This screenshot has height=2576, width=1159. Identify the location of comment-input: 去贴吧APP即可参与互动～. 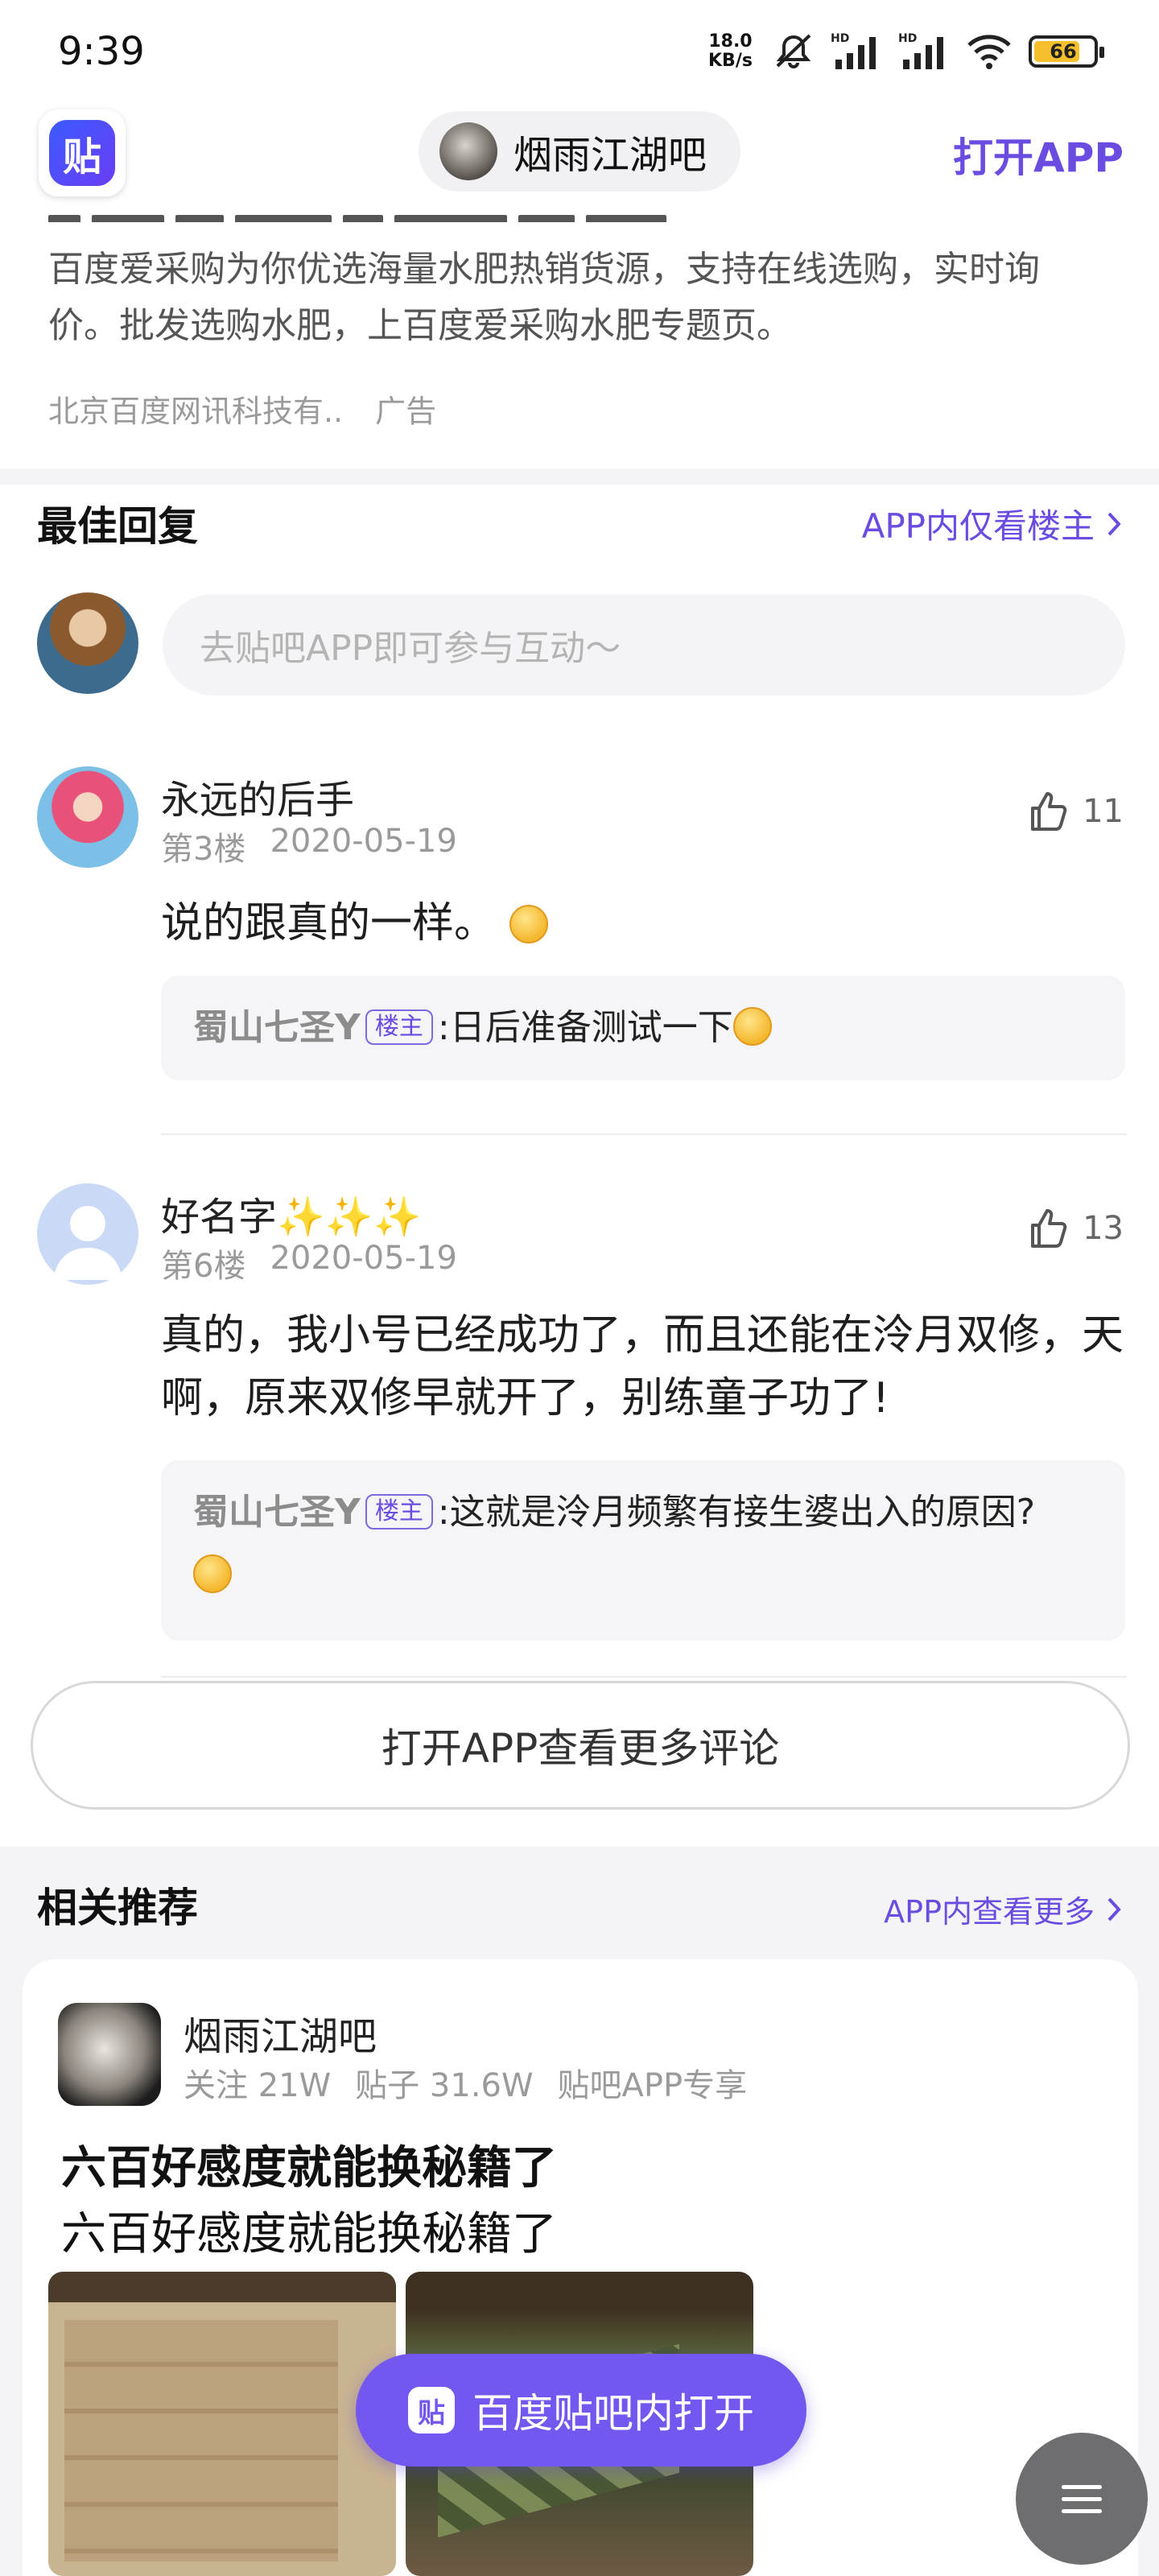
(644, 645).